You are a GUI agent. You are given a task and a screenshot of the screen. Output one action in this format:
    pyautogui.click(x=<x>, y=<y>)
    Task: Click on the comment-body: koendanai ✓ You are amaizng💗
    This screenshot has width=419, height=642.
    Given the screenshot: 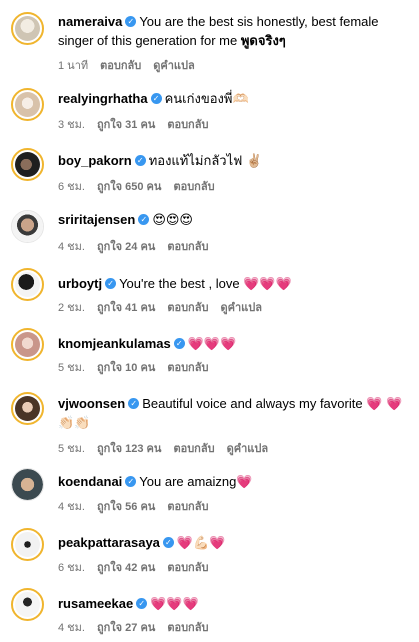 What is the action you would take?
    pyautogui.click(x=233, y=481)
    